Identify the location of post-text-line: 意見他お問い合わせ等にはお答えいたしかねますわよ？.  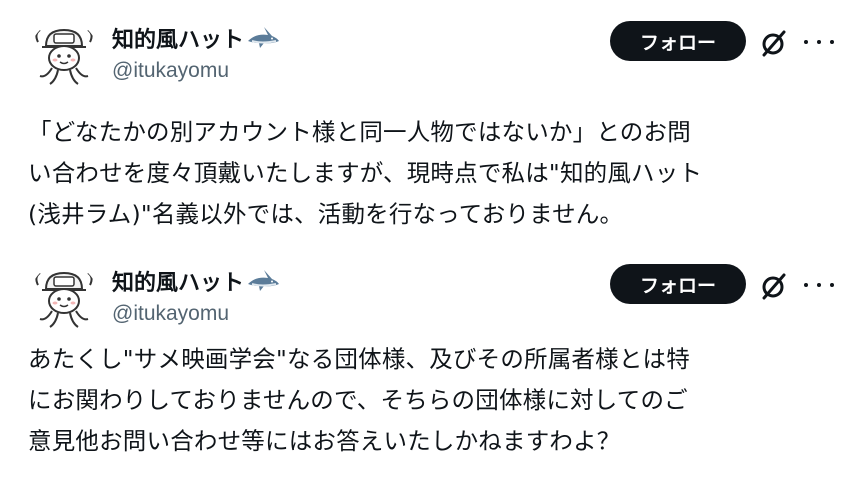
(324, 441).